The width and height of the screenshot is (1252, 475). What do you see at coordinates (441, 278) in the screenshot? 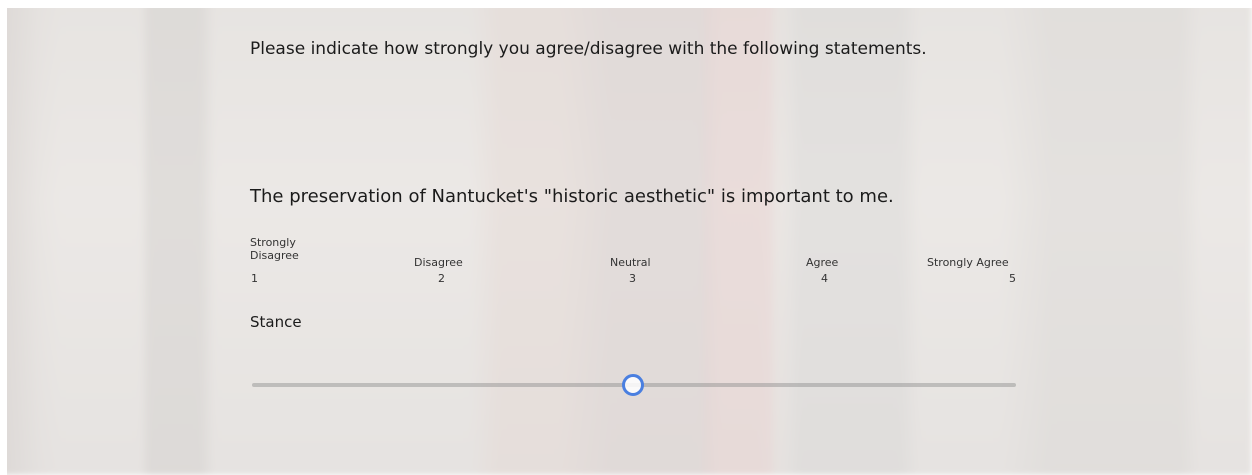
I see `scale-number-2: 2` at bounding box center [441, 278].